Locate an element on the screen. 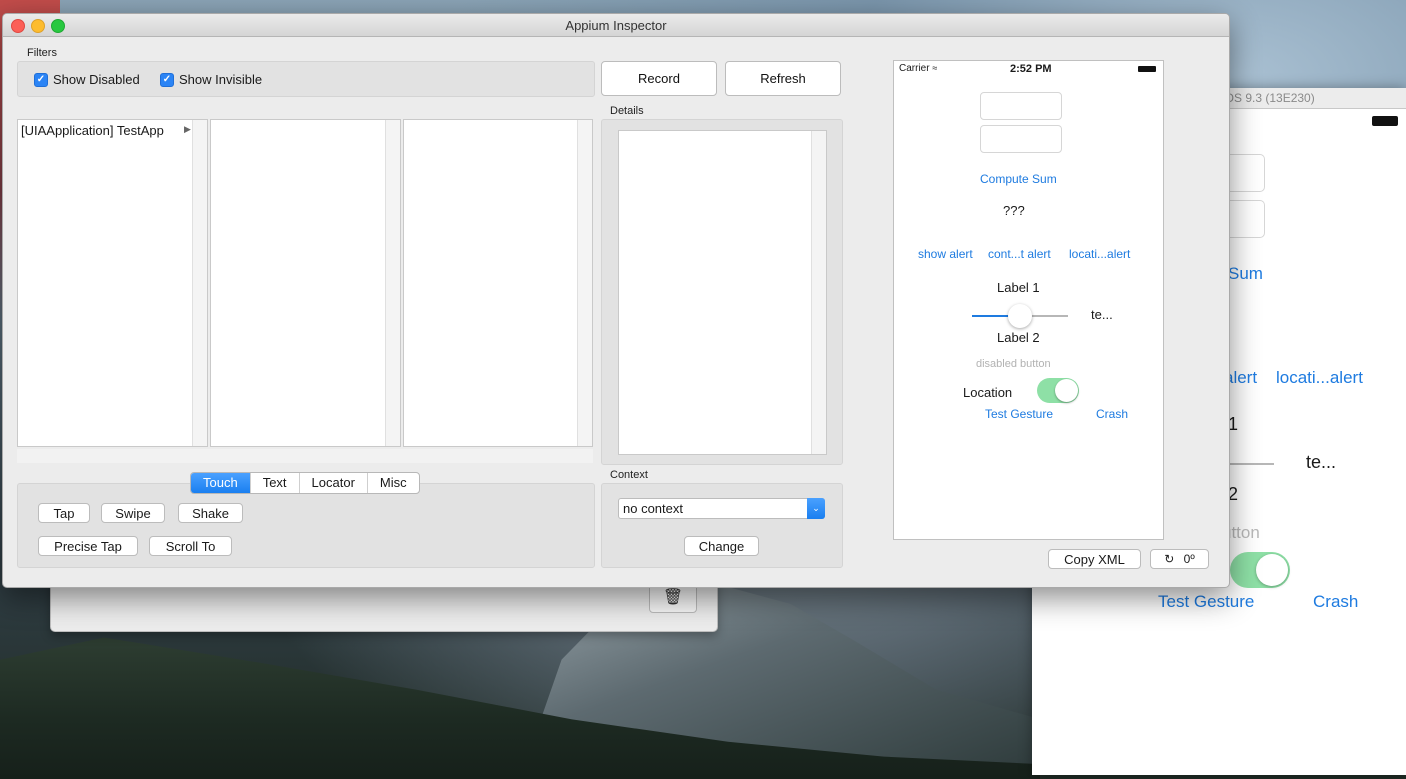 This screenshot has height=779, width=1406. rotate-icon: ↻ is located at coordinates (1169, 559).